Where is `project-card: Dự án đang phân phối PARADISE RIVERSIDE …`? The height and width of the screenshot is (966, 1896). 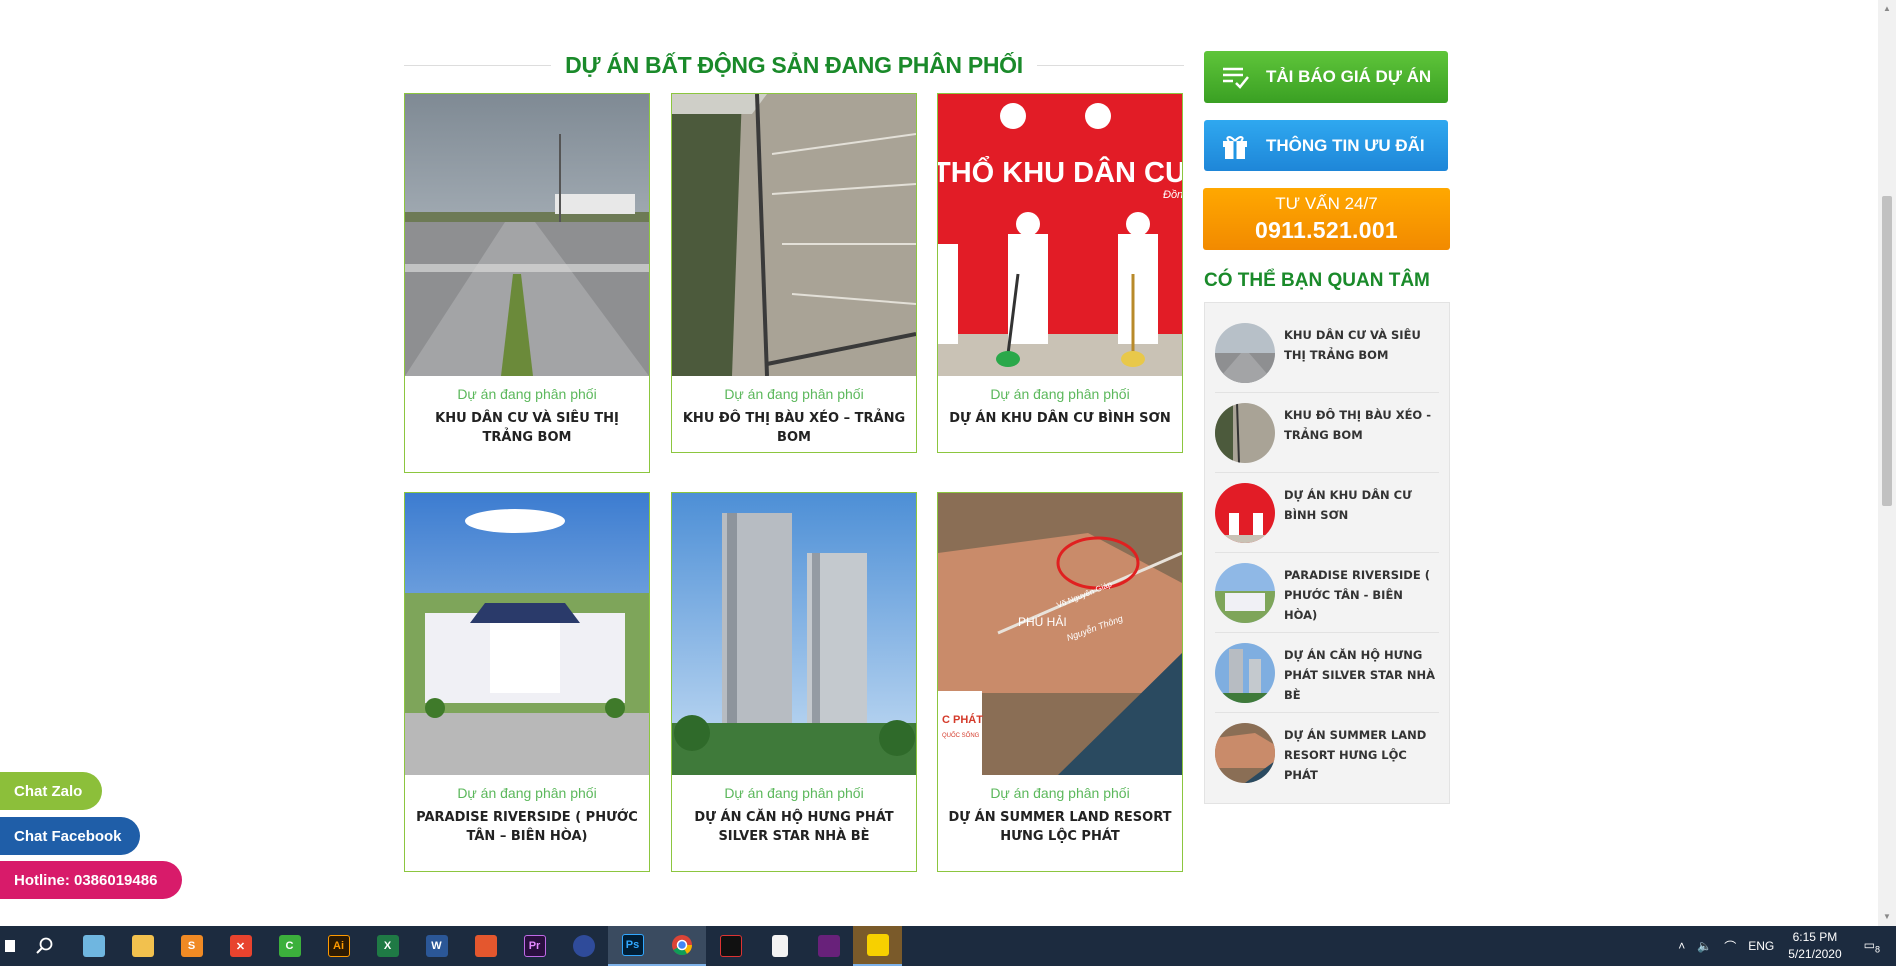 project-card: Dự án đang phân phối PARADISE RIVERSIDE … is located at coordinates (527, 682).